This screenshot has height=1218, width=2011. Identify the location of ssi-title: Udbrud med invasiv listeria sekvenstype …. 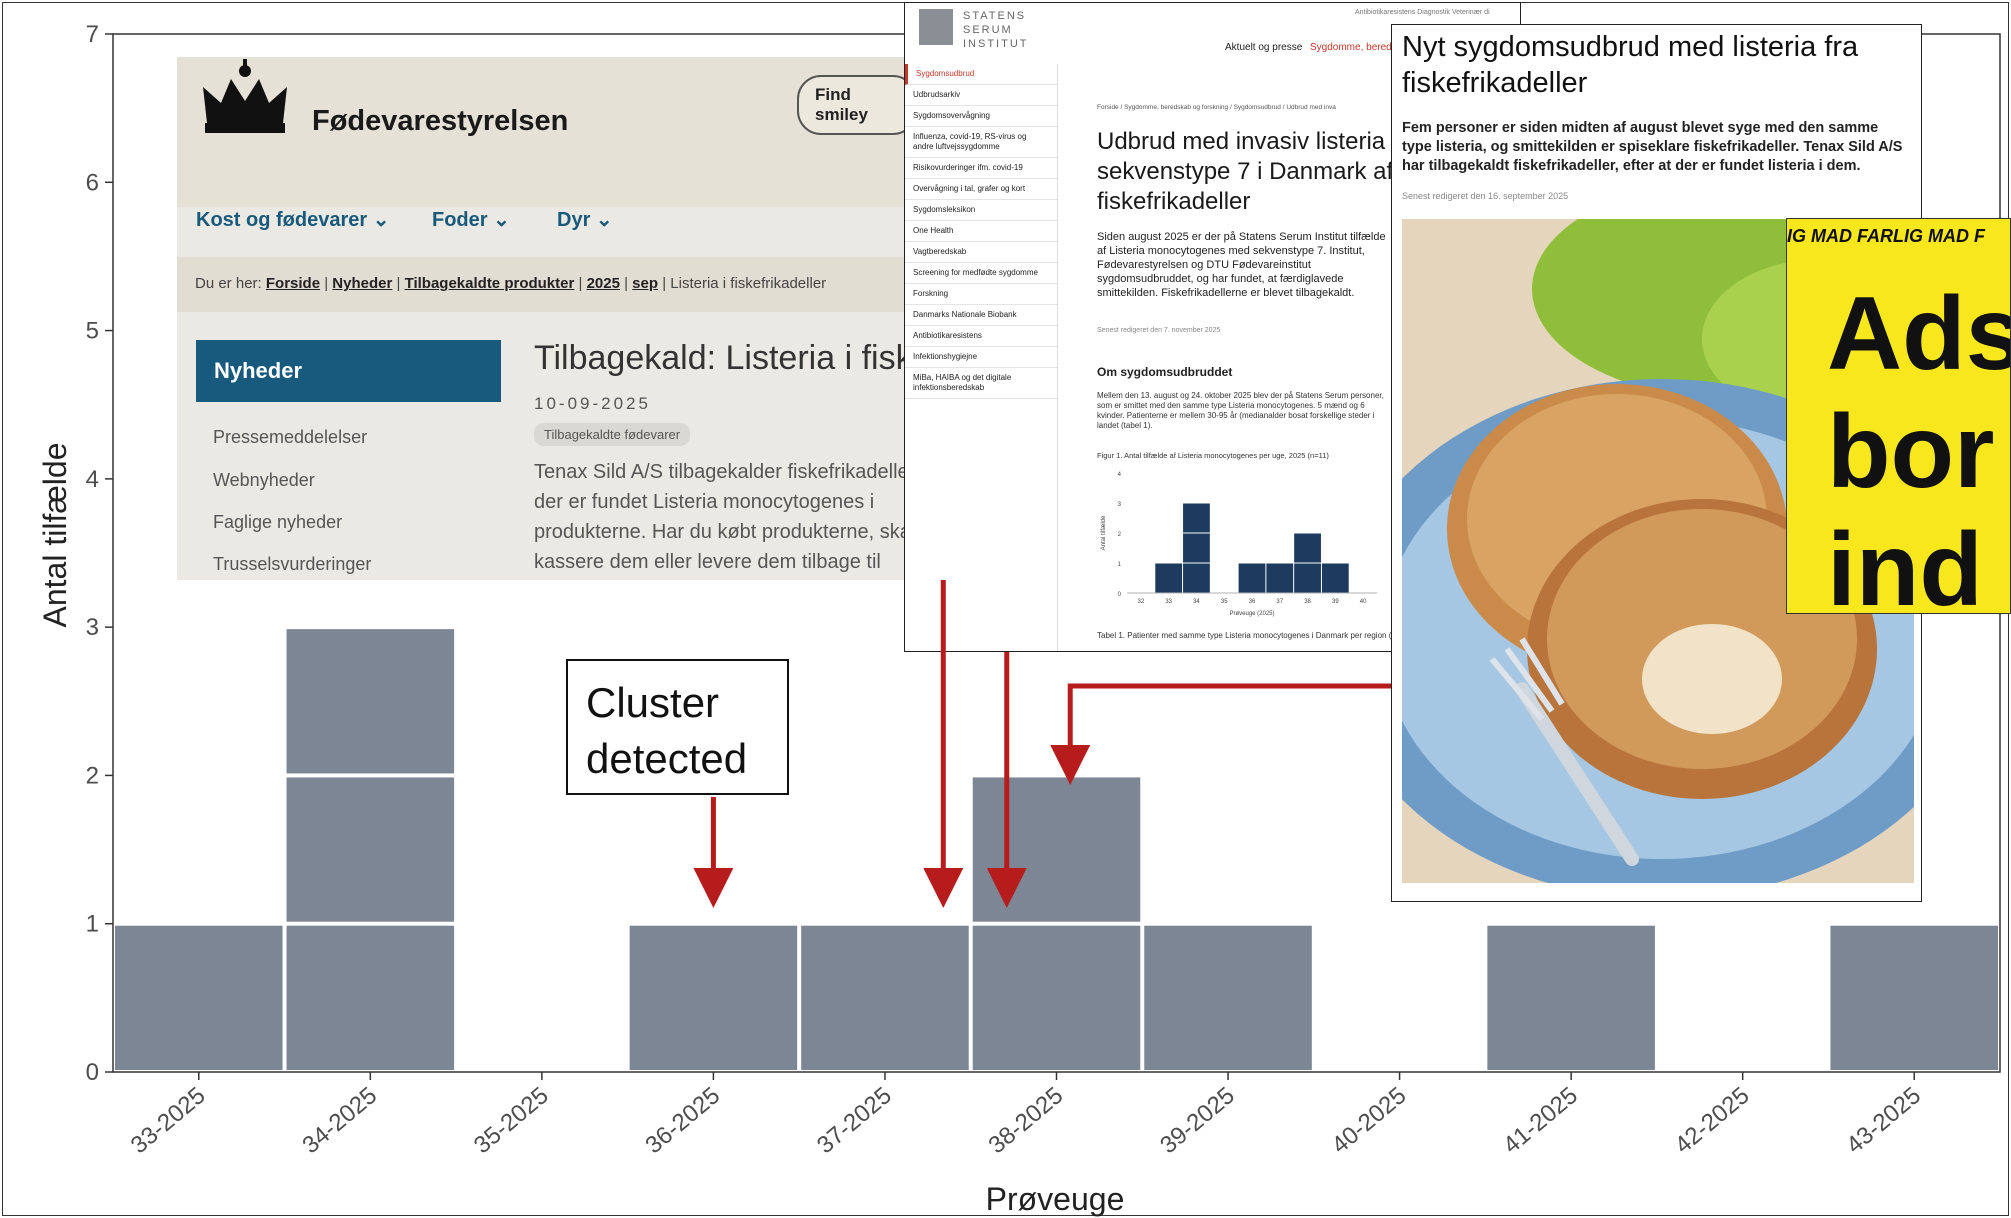
(1245, 171).